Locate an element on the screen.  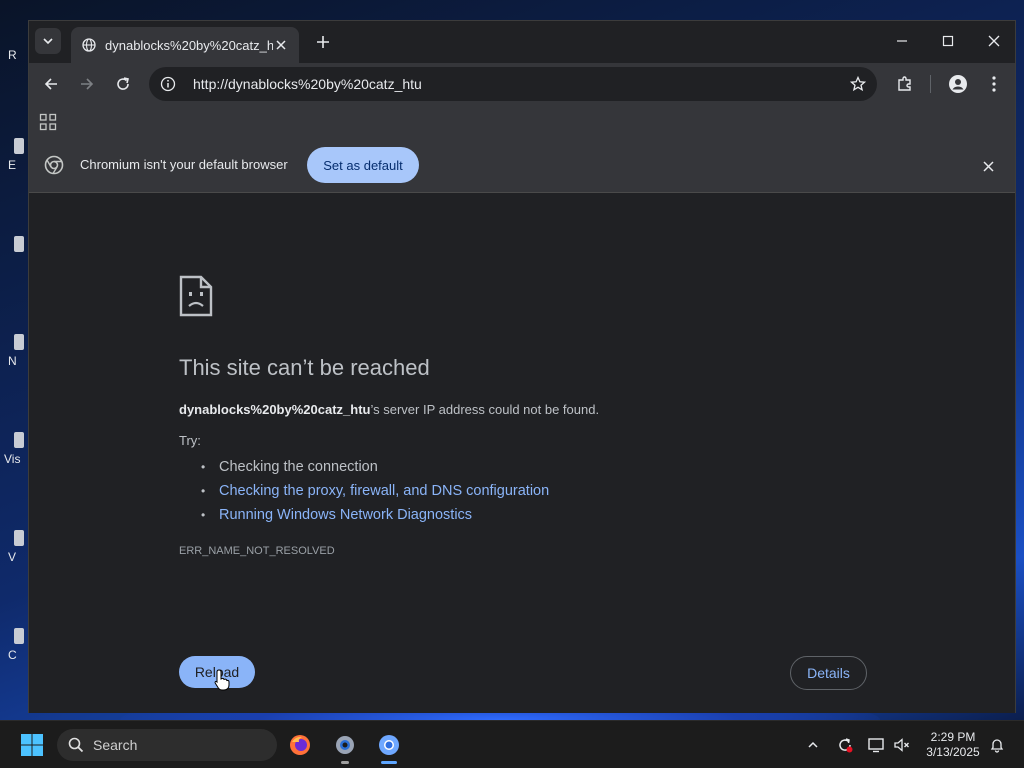
suggestion-item: • Checking the connection is located at coordinates (375, 467).